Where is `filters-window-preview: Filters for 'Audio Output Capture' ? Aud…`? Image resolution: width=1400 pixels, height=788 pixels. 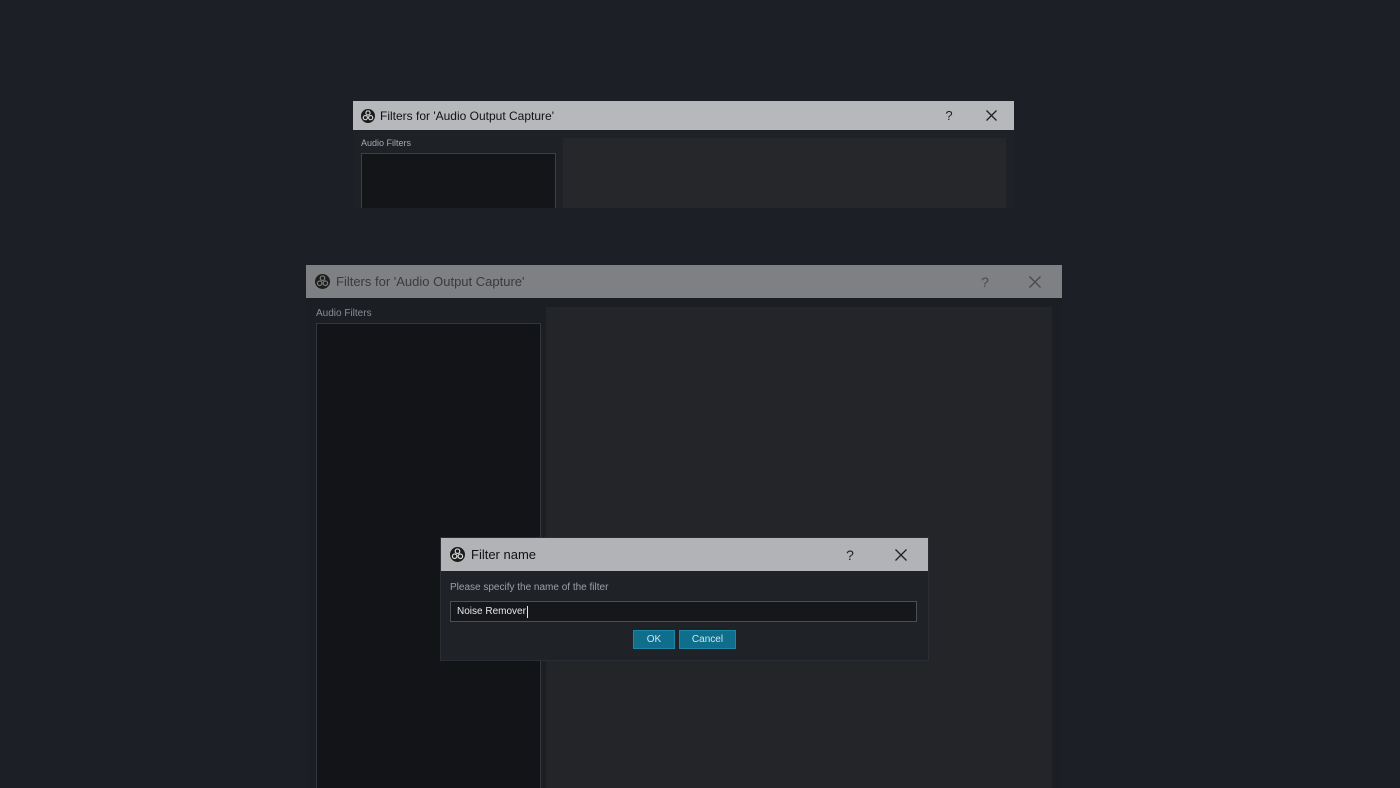 filters-window-preview: Filters for 'Audio Output Capture' ? Aud… is located at coordinates (683, 154).